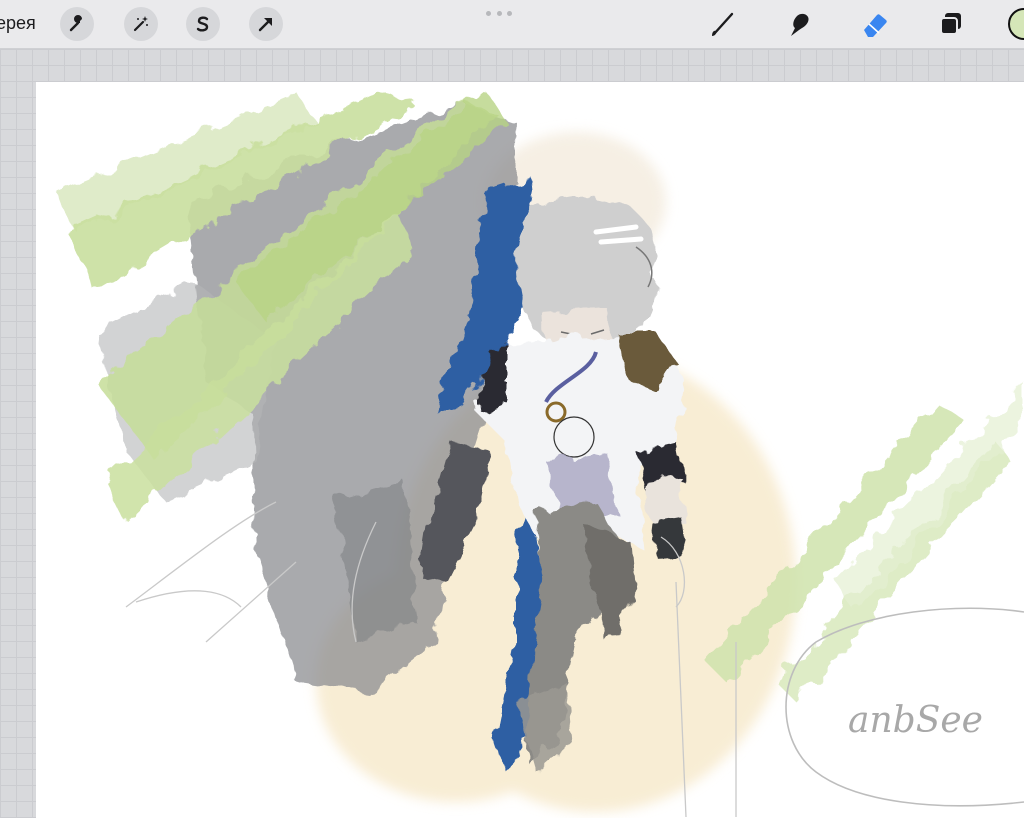 This screenshot has height=818, width=1024. I want to click on eraser-tool-button, so click(875, 24).